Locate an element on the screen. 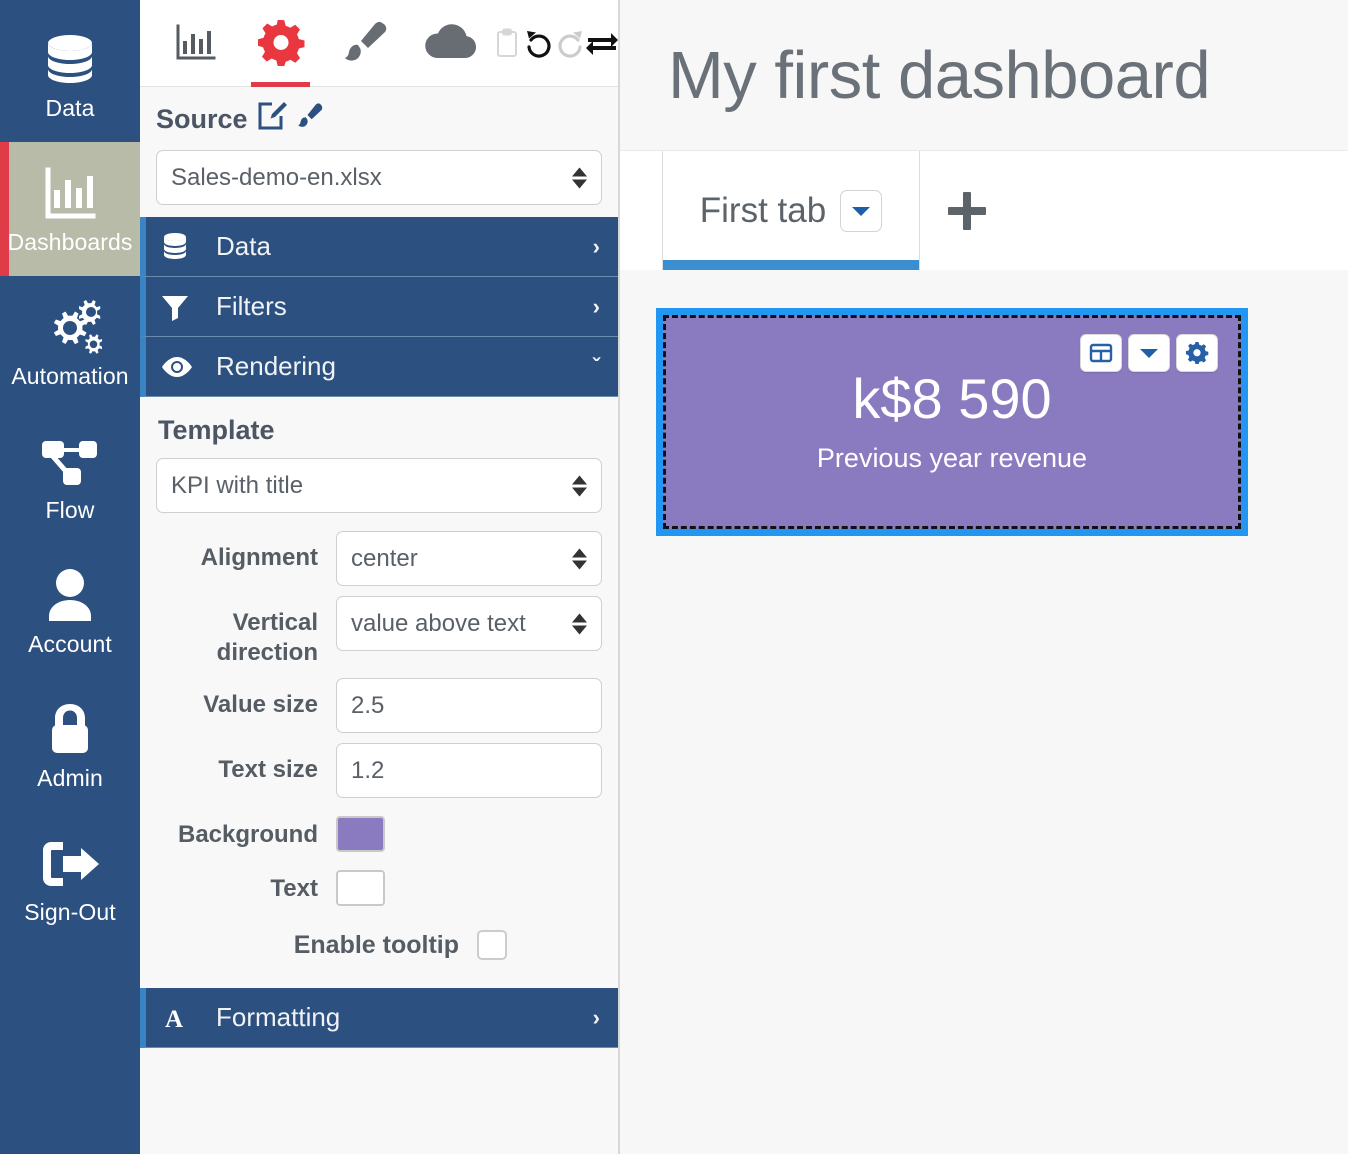  source-block: Source Sales-demo-en.xlsx is located at coordinates (379, 151).